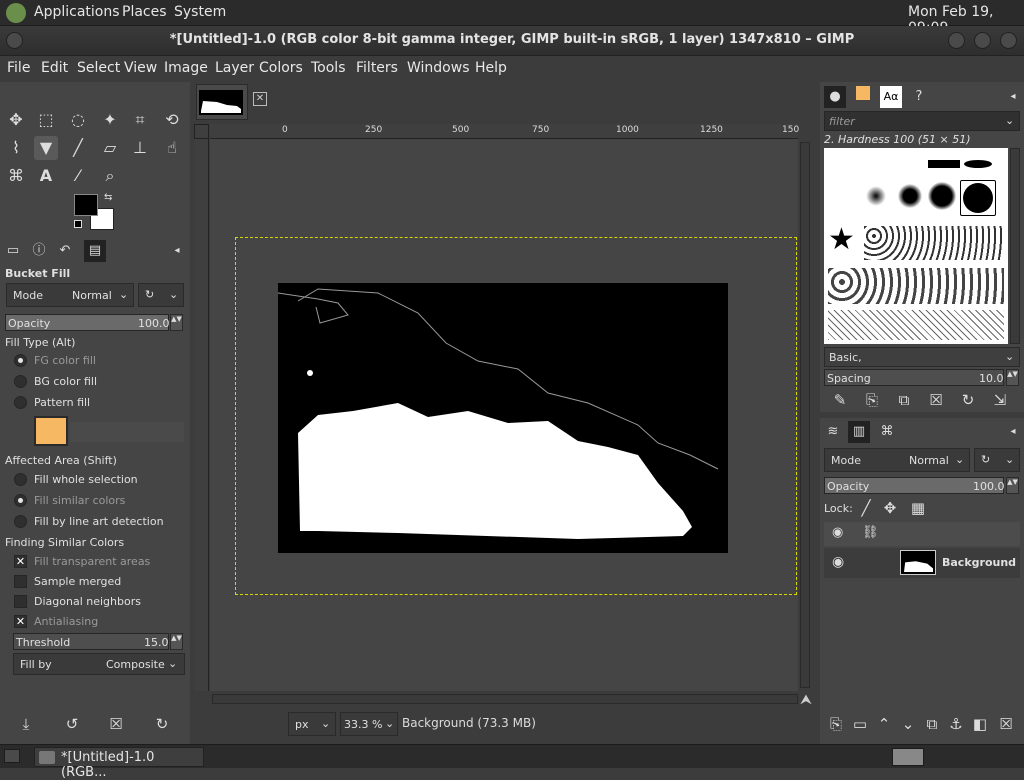 This screenshot has width=1024, height=780. I want to click on spacing-slider: Spacing 10.0, so click(914, 377).